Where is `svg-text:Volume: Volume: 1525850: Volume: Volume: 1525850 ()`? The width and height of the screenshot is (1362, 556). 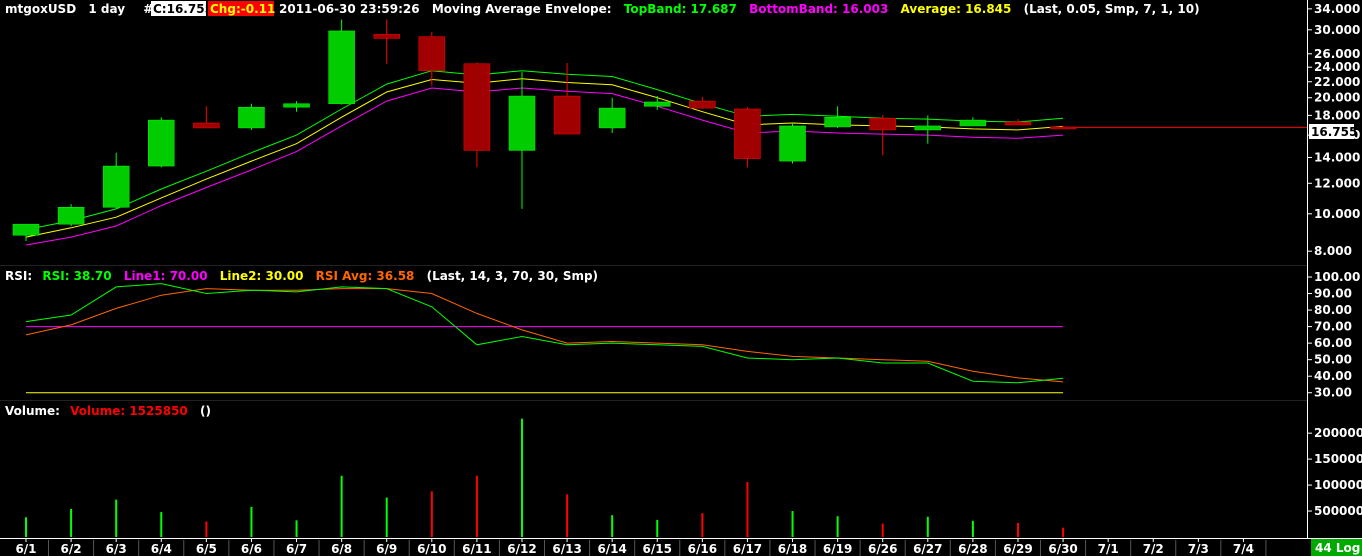 svg-text:Volume: Volume: 1525850: Volume: Volume: 1525850 () is located at coordinates (108, 411).